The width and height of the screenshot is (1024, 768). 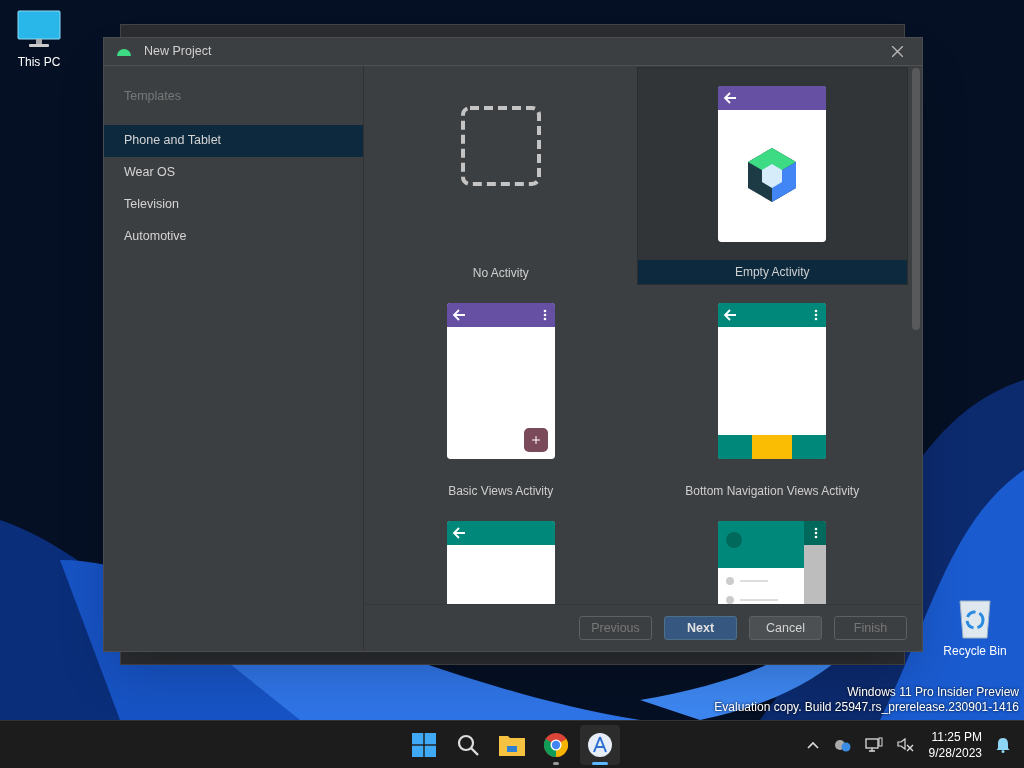 I want to click on folder-icon, so click(x=512, y=744).